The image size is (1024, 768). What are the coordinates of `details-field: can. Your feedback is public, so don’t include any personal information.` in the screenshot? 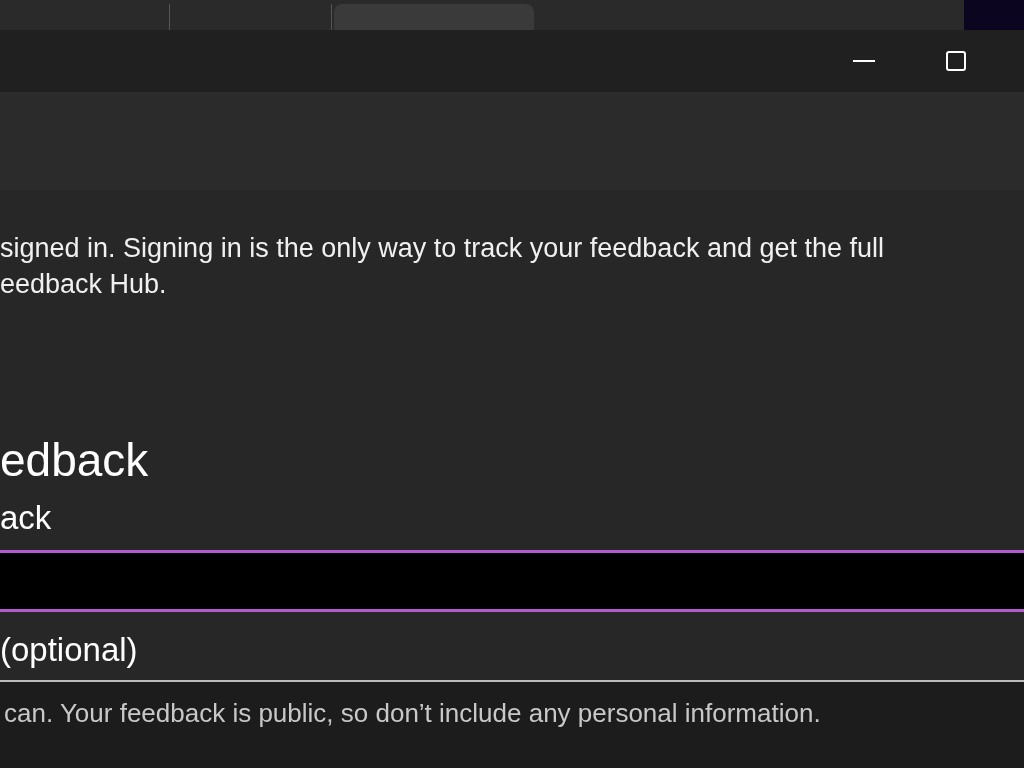 It's located at (512, 724).